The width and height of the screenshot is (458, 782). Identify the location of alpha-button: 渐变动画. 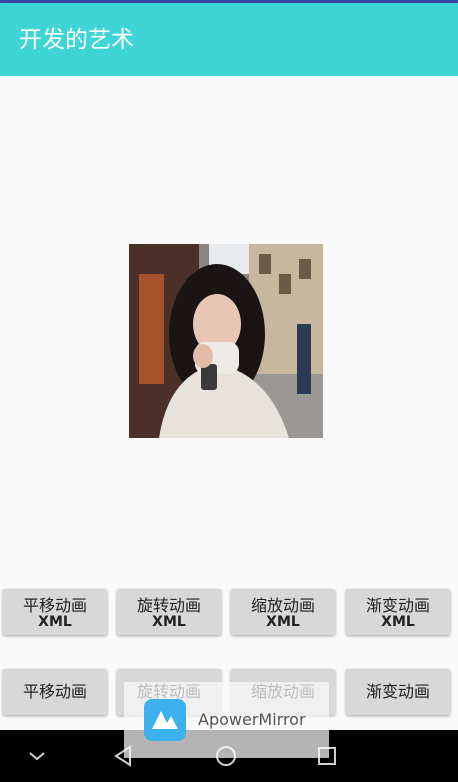
(398, 692).